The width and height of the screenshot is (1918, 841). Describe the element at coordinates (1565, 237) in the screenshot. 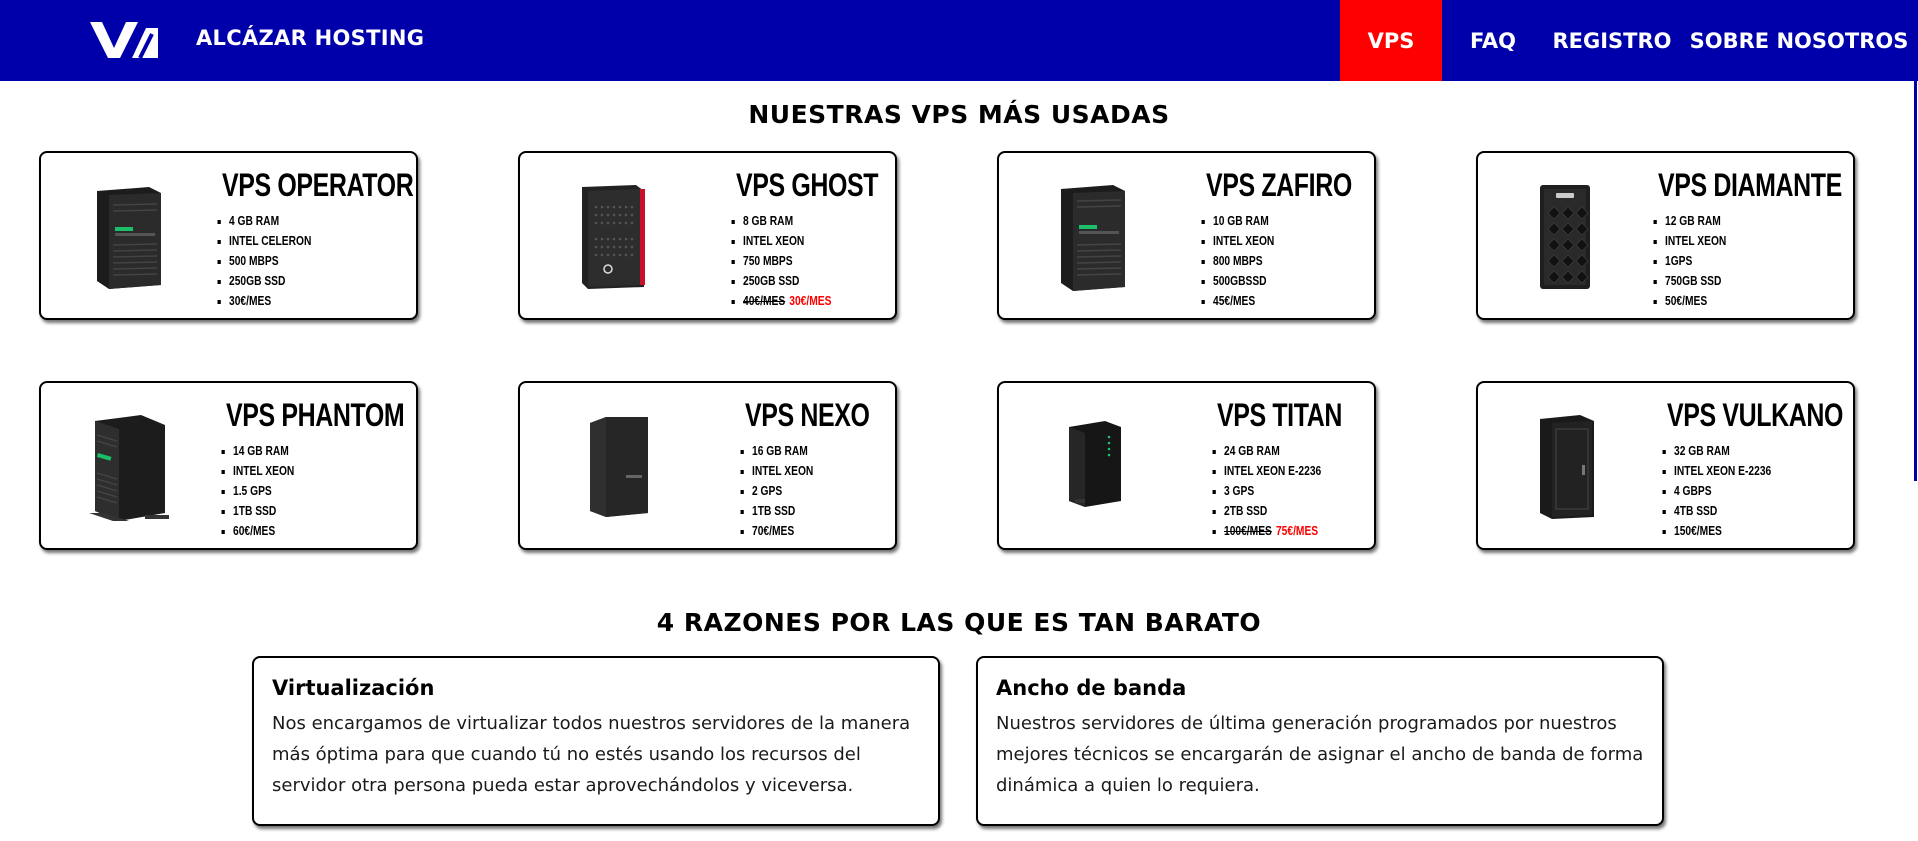

I see `tower-server-dell-icon` at that location.